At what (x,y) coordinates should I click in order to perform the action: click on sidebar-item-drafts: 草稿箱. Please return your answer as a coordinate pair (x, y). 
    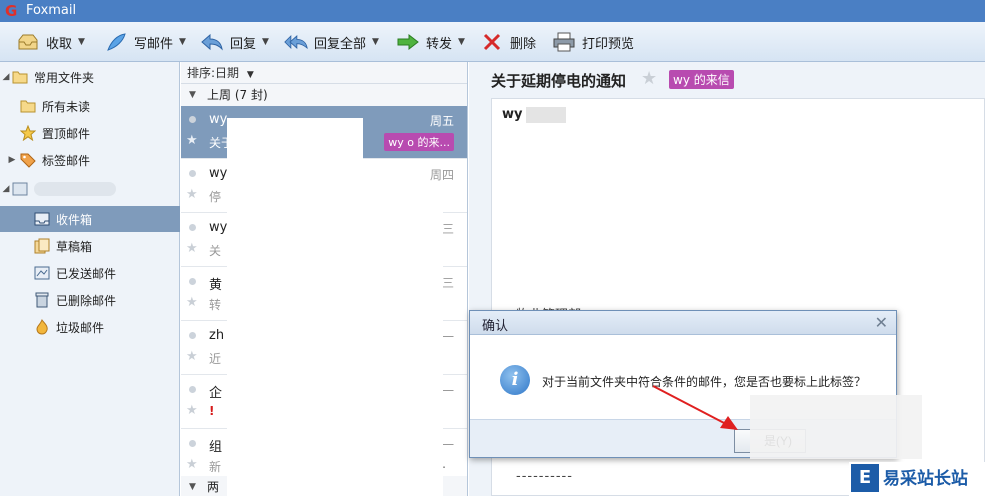
    Looking at the image, I should click on (90, 246).